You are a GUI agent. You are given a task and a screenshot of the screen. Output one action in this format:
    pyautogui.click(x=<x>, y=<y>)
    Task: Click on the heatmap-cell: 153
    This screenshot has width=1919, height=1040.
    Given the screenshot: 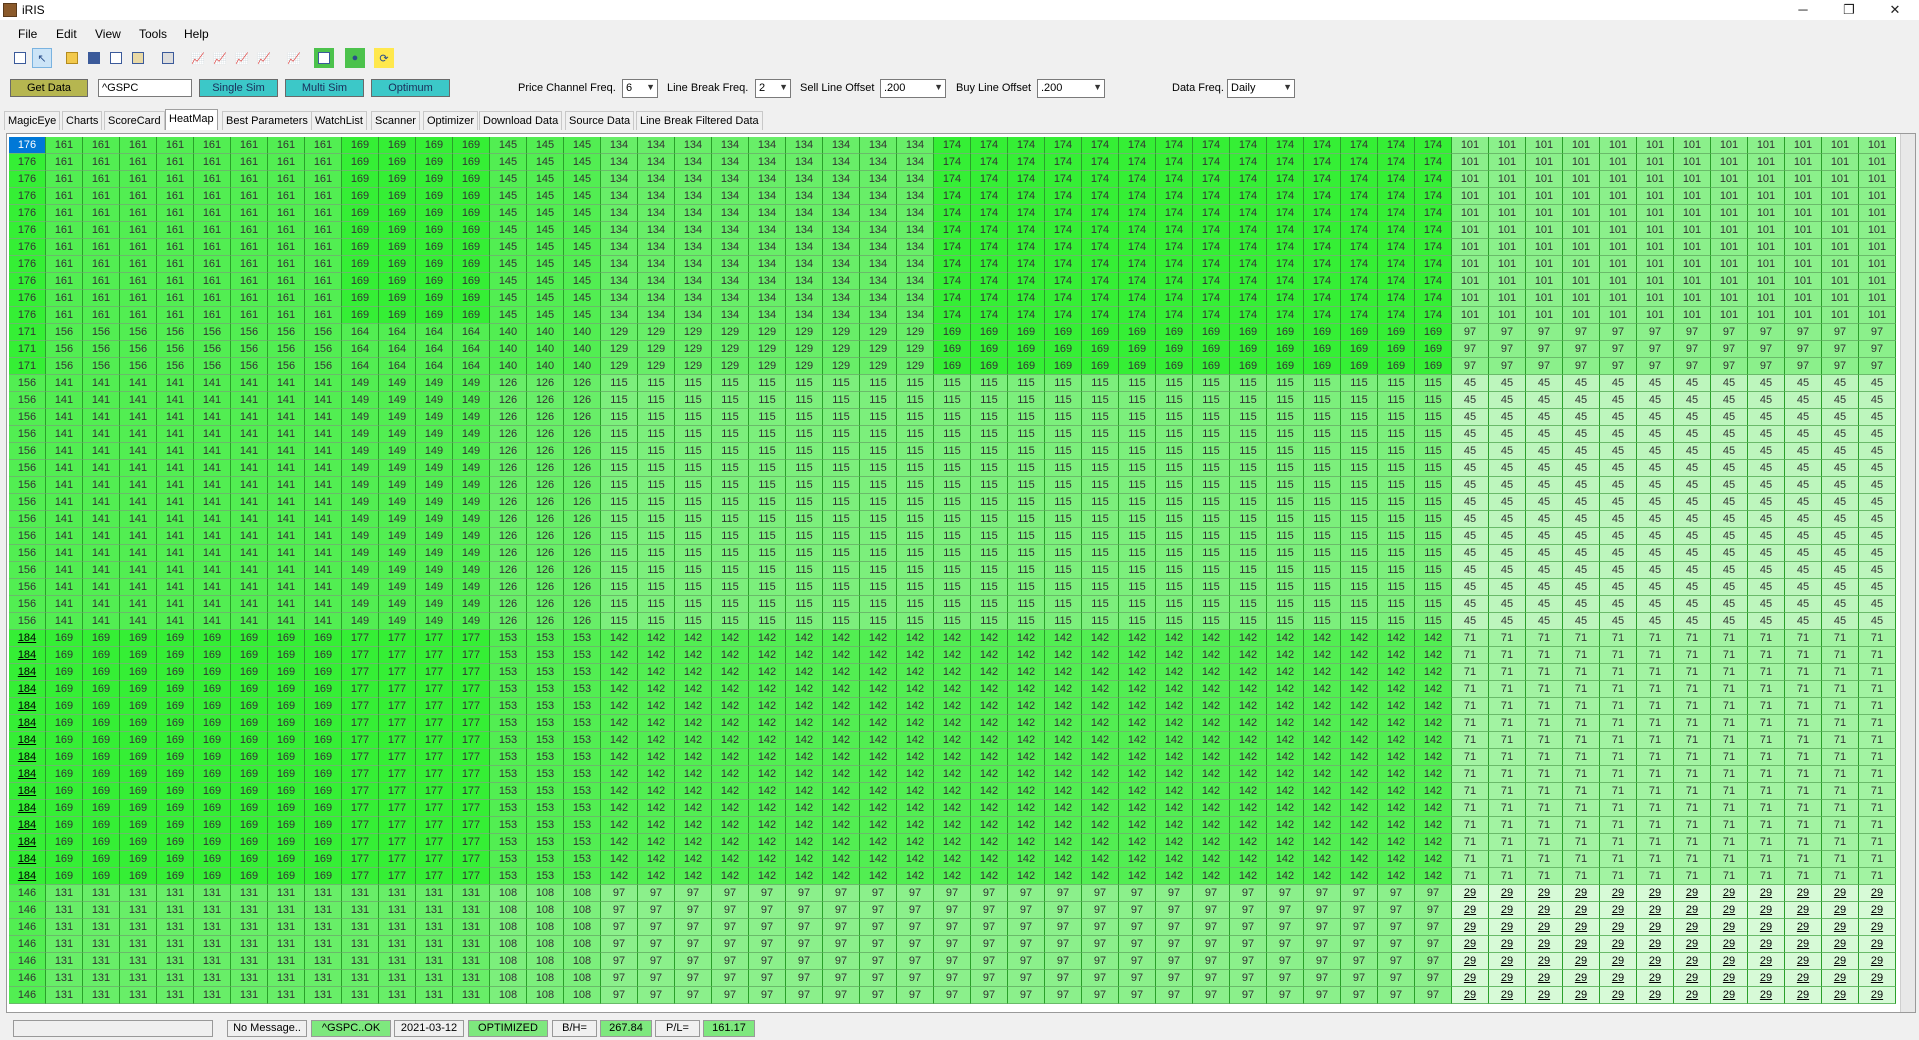 What is the action you would take?
    pyautogui.click(x=582, y=842)
    